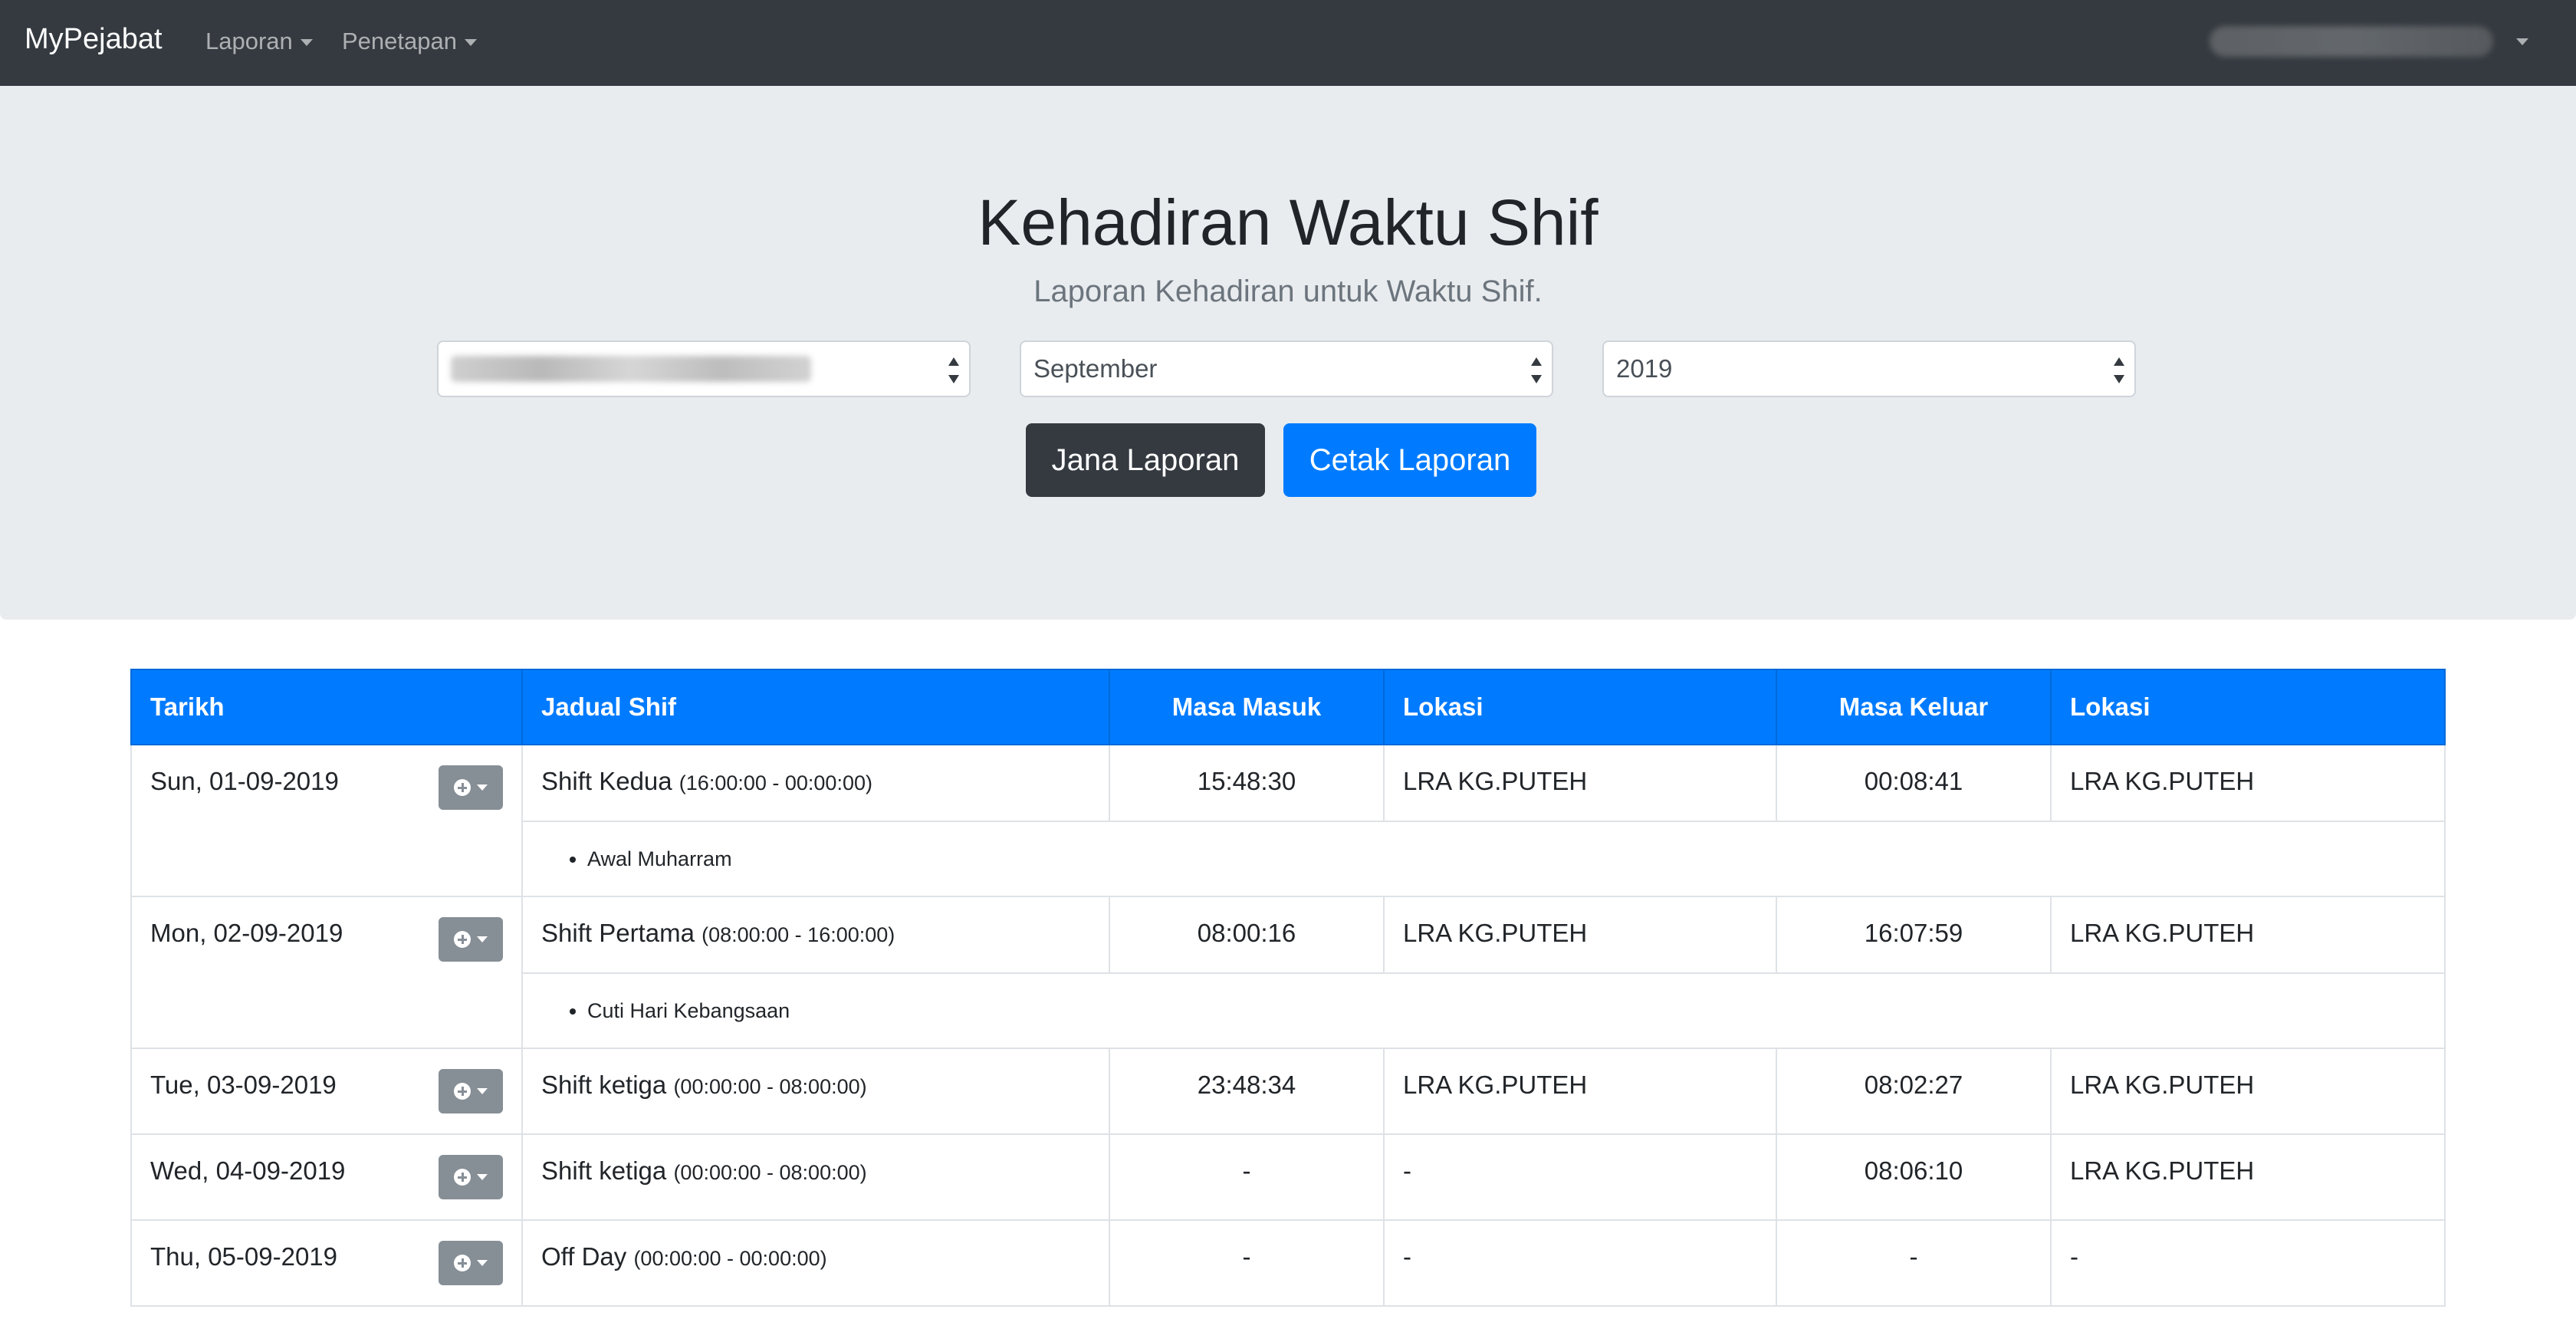 Image resolution: width=2576 pixels, height=1319 pixels. I want to click on holiday-list: Cuti Hari Kebangsaan, so click(1483, 1011).